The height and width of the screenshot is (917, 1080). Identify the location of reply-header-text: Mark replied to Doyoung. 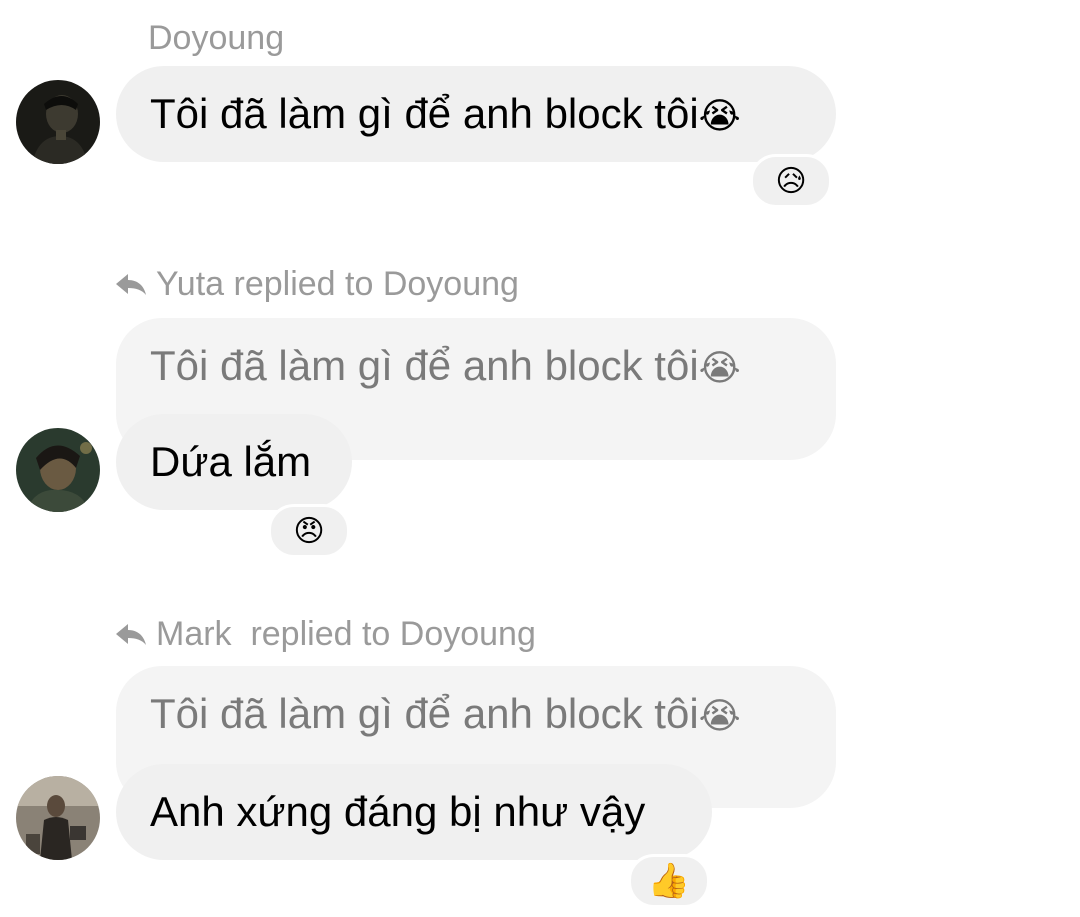
(346, 634).